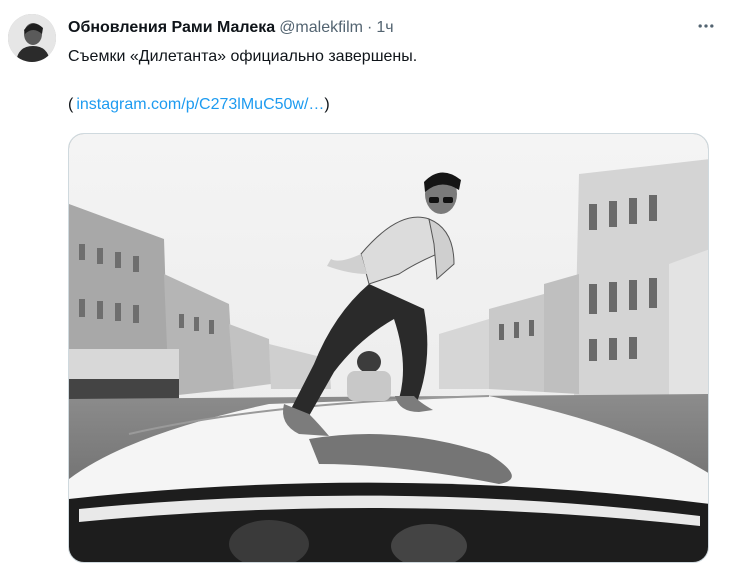 The width and height of the screenshot is (740, 573). I want to click on author-handle: @malekfilm, so click(321, 27).